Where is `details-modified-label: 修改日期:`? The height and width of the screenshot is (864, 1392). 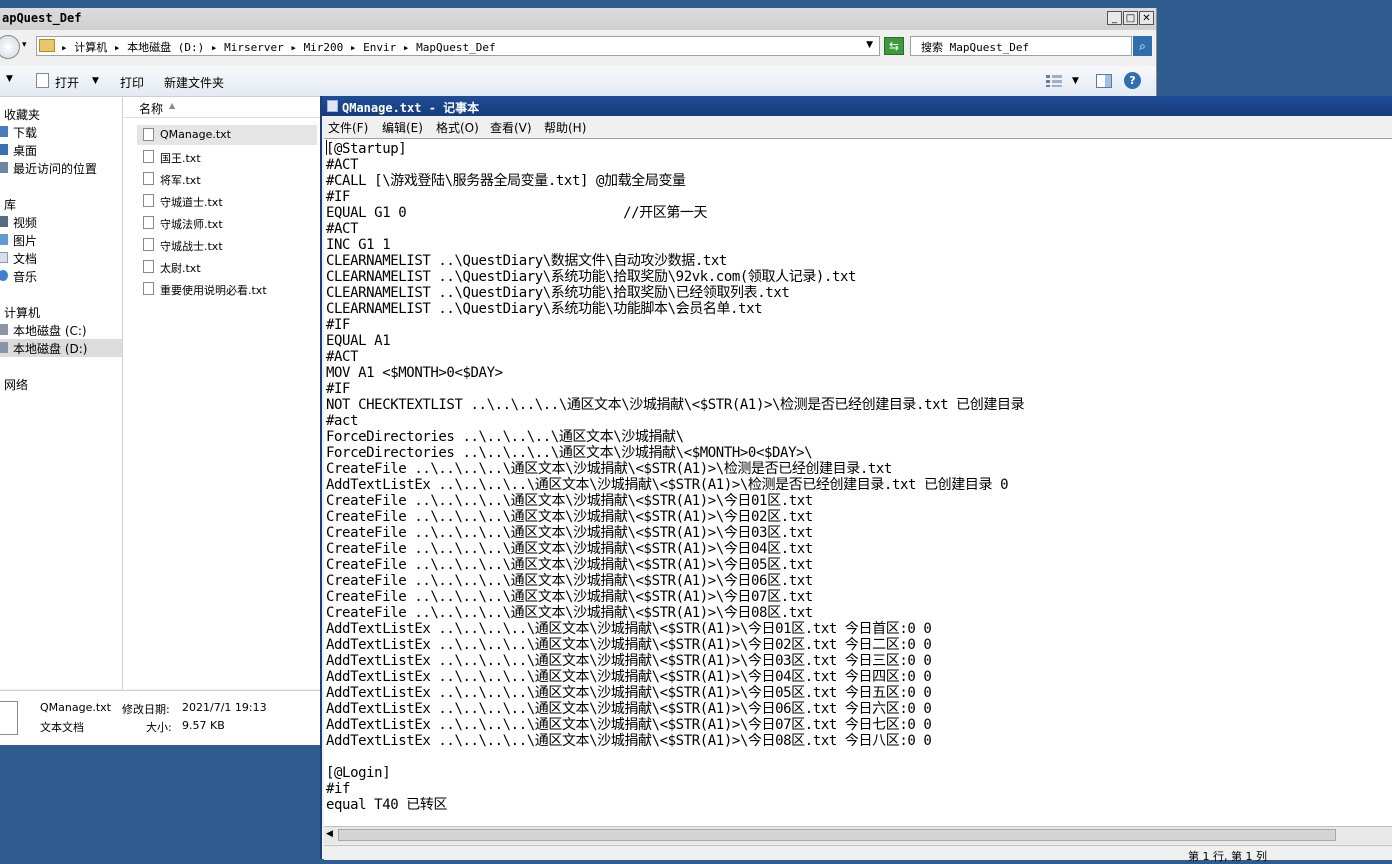
details-modified-label: 修改日期: is located at coordinates (146, 709).